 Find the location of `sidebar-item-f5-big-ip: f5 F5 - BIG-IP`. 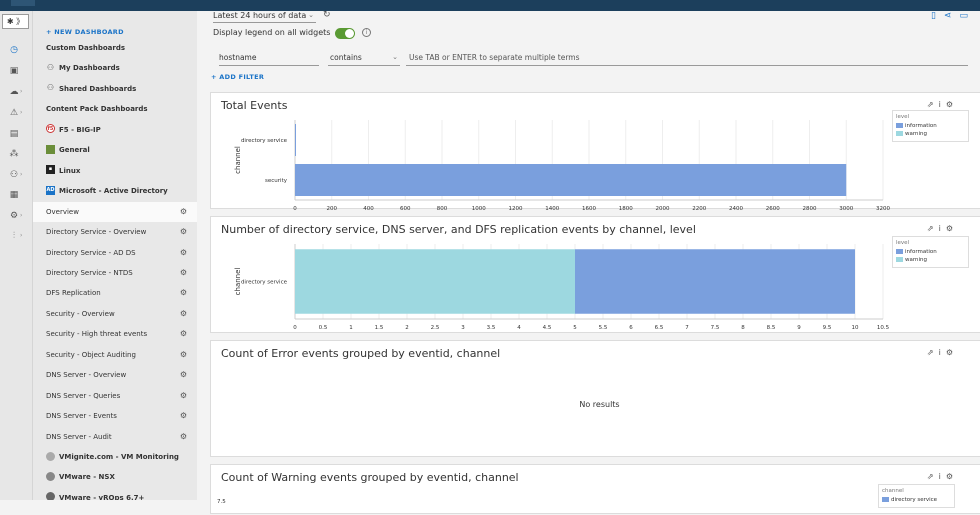

sidebar-item-f5-big-ip: f5 F5 - BIG-IP is located at coordinates (115, 130).